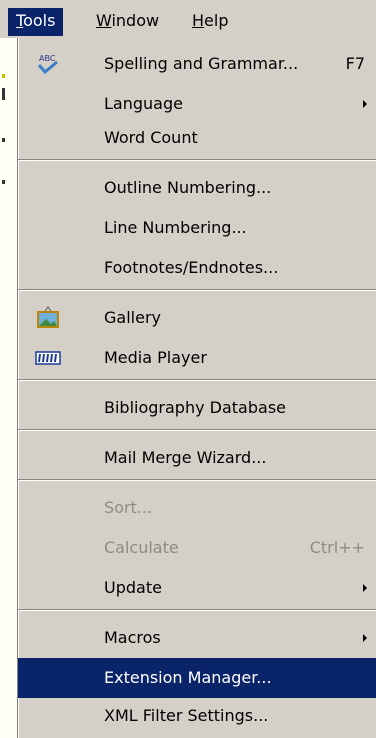 This screenshot has height=738, width=376. I want to click on document-background, so click(8, 382).